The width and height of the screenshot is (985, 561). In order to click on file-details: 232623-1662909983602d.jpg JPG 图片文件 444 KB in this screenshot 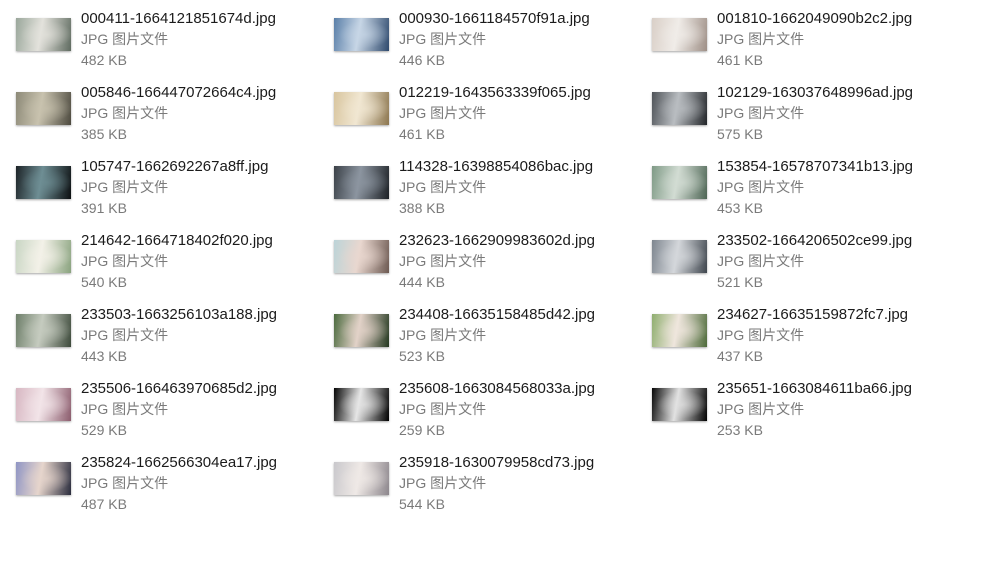, I will do `click(519, 261)`.